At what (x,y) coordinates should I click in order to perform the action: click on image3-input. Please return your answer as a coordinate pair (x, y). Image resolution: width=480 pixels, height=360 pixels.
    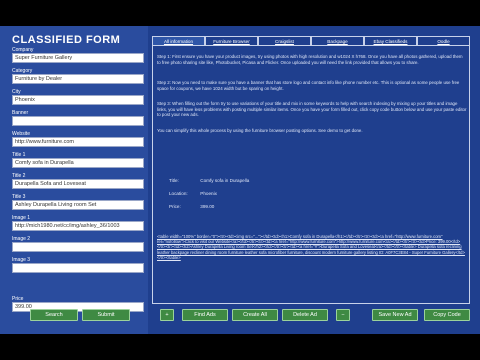
    Looking at the image, I should click on (78, 268).